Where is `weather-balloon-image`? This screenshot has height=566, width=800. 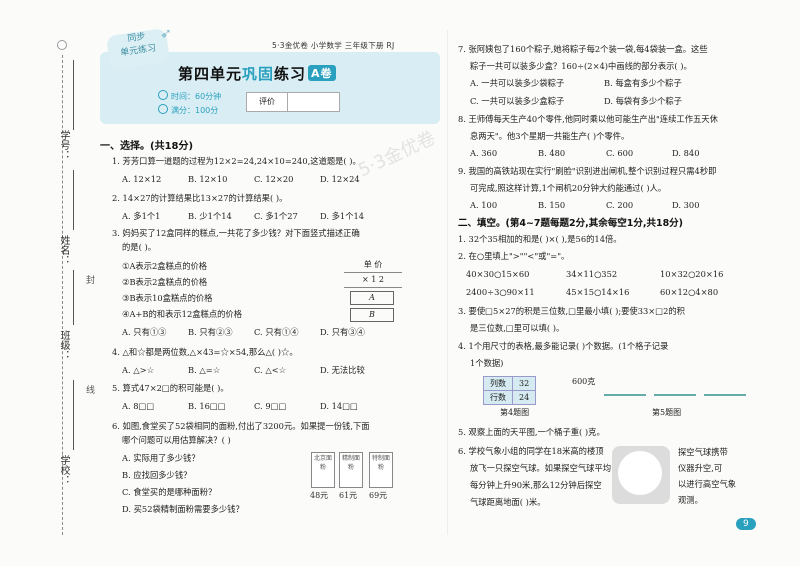
weather-balloon-image is located at coordinates (641, 475).